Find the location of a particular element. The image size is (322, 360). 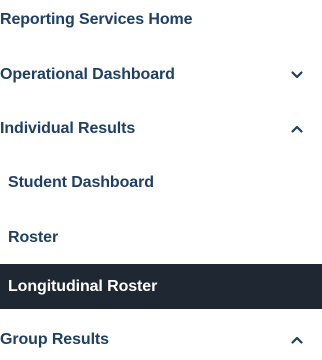

nav-item-label: Student Dashboard is located at coordinates (81, 182).